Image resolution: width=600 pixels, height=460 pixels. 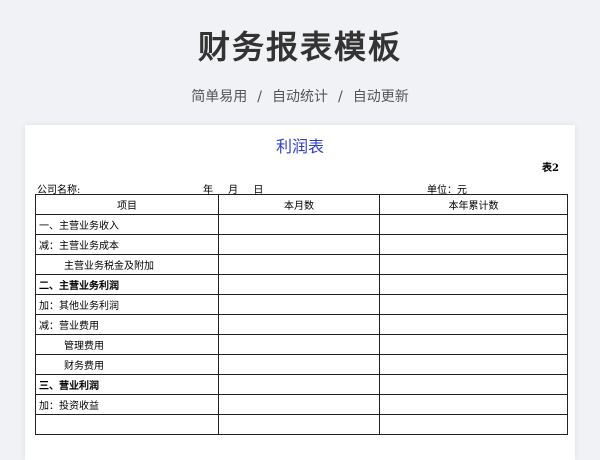 I want to click on table-row: 减：主营业务成本, so click(x=301, y=244).